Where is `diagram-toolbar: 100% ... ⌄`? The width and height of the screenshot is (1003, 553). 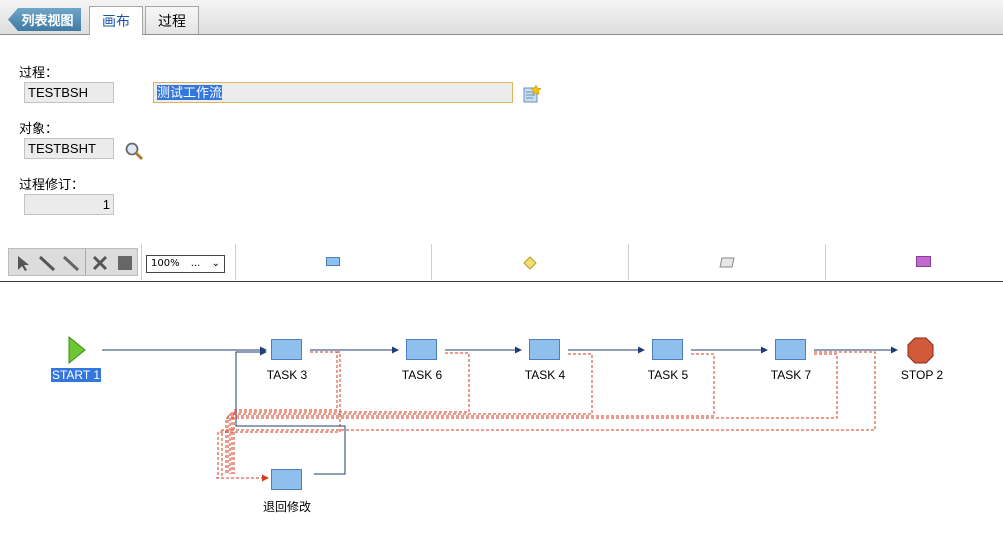
diagram-toolbar: 100% ... ⌄ is located at coordinates (501, 263).